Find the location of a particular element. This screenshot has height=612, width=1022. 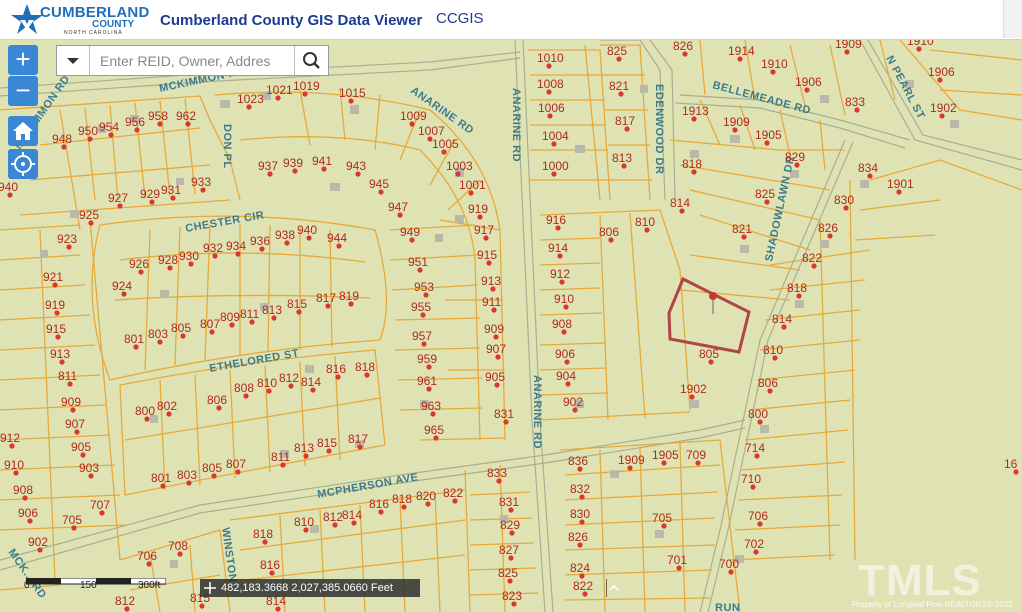

street-label-run: RUN is located at coordinates (727, 607).